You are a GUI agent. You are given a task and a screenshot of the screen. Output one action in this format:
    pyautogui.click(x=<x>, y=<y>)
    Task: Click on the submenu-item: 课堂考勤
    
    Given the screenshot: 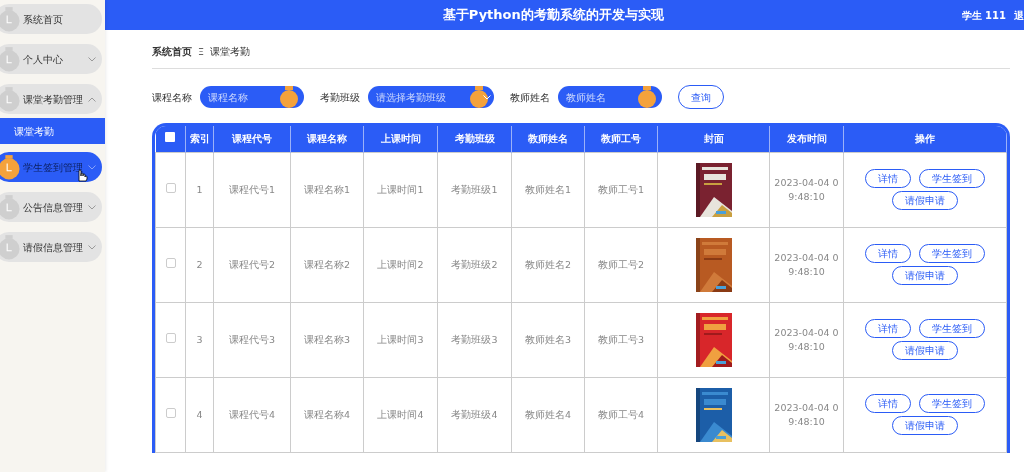 What is the action you would take?
    pyautogui.click(x=52, y=131)
    